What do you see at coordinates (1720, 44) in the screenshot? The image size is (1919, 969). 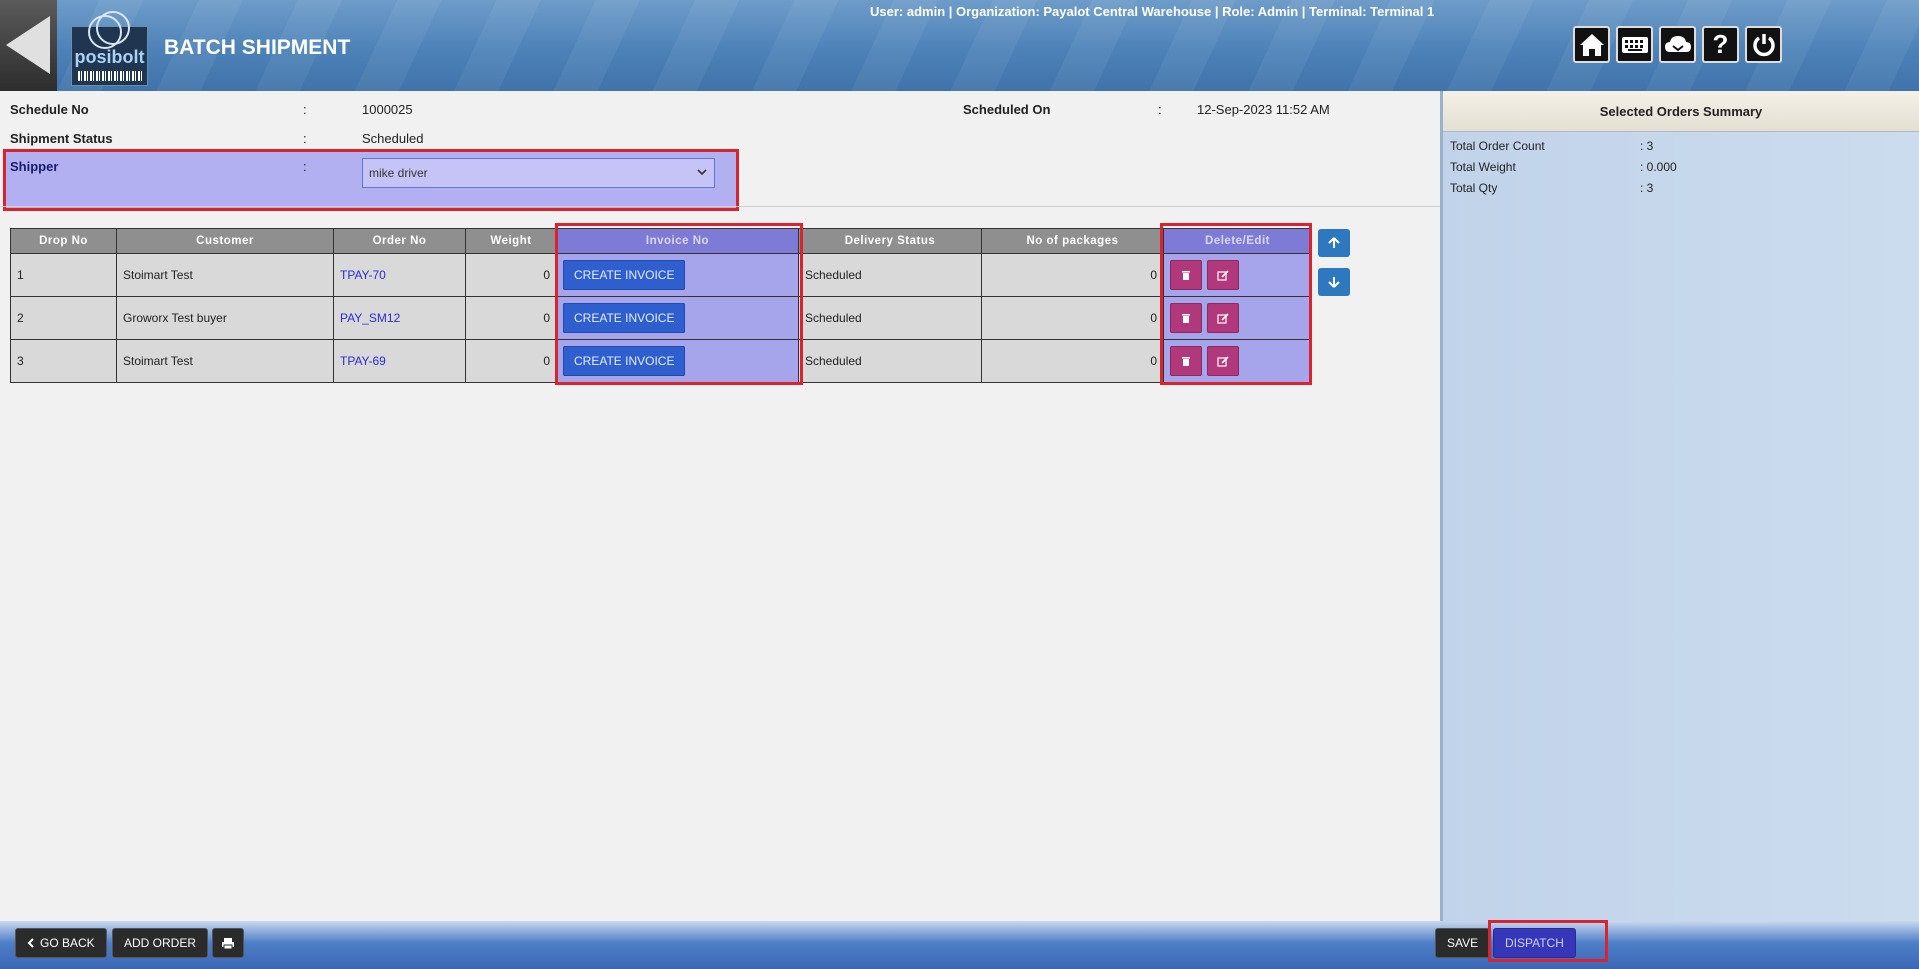 I see `help-icon: ?` at bounding box center [1720, 44].